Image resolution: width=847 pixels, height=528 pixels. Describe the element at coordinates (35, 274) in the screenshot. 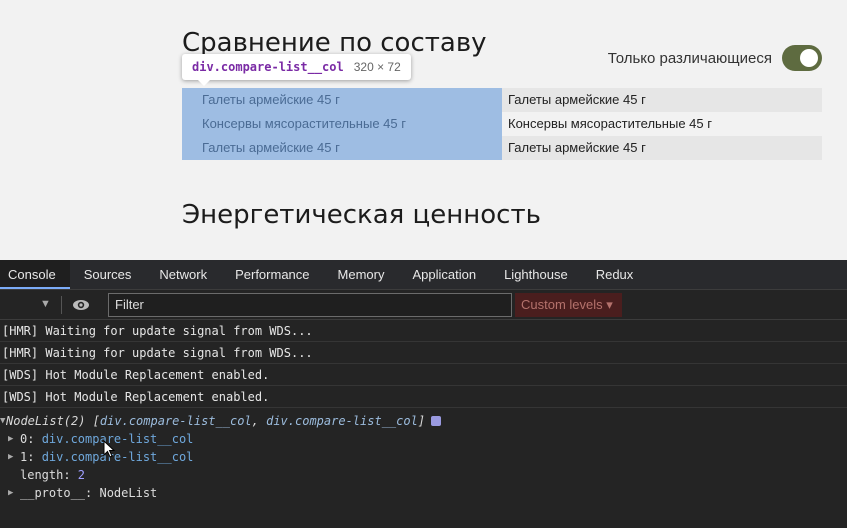

I see `tab-console: Console` at that location.